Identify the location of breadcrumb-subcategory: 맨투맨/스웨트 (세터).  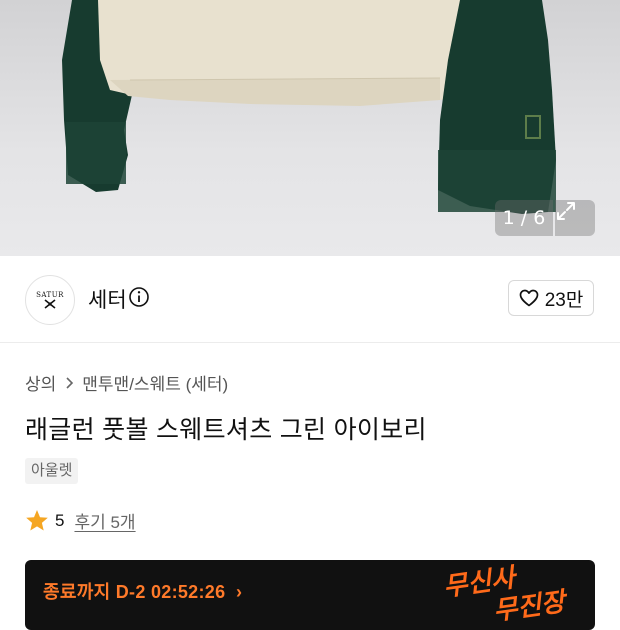
(155, 382).